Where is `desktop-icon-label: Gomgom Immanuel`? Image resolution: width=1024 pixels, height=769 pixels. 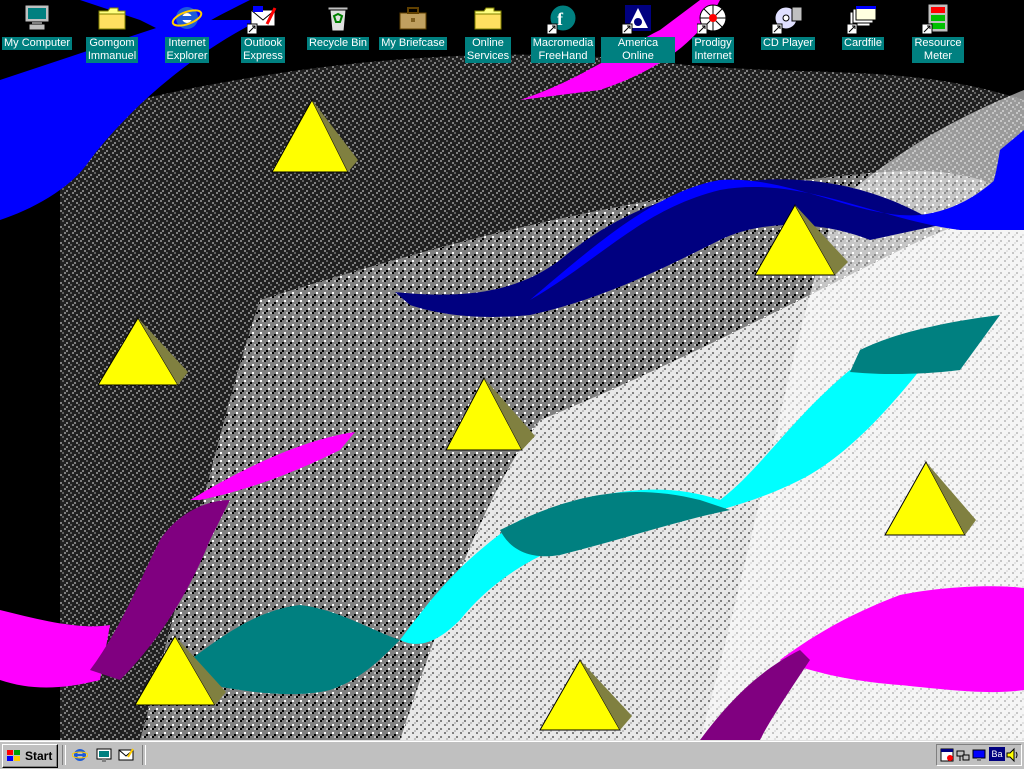 desktop-icon-label: Gomgom Immanuel is located at coordinates (112, 50).